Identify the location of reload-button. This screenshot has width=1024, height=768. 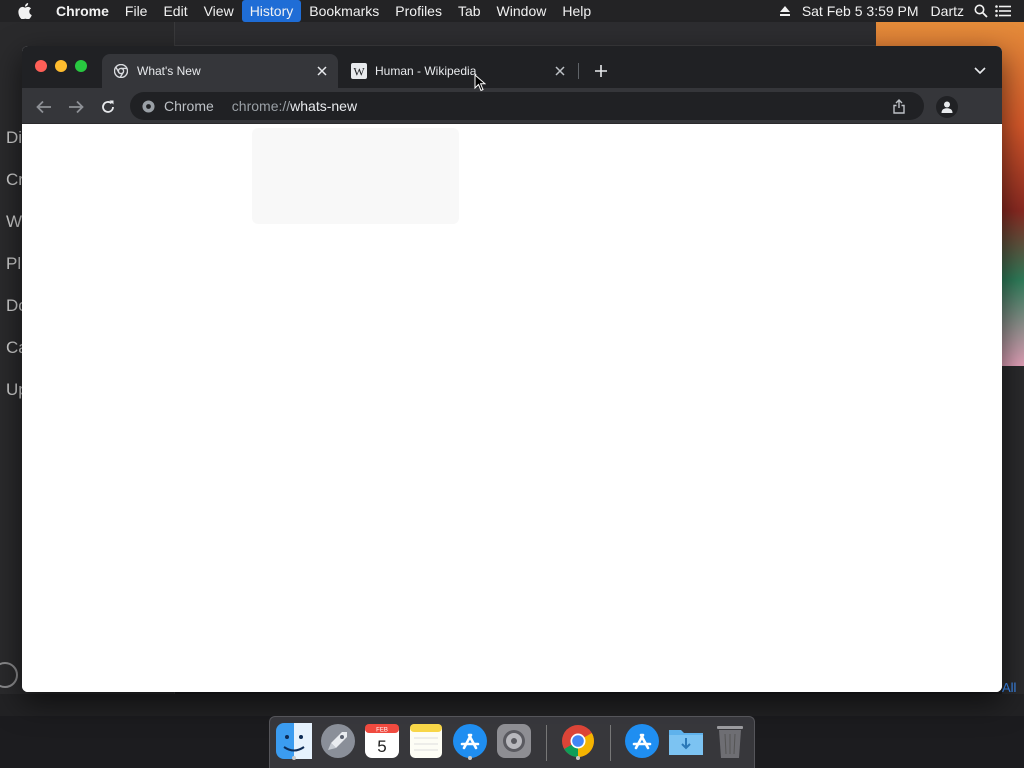
(108, 107).